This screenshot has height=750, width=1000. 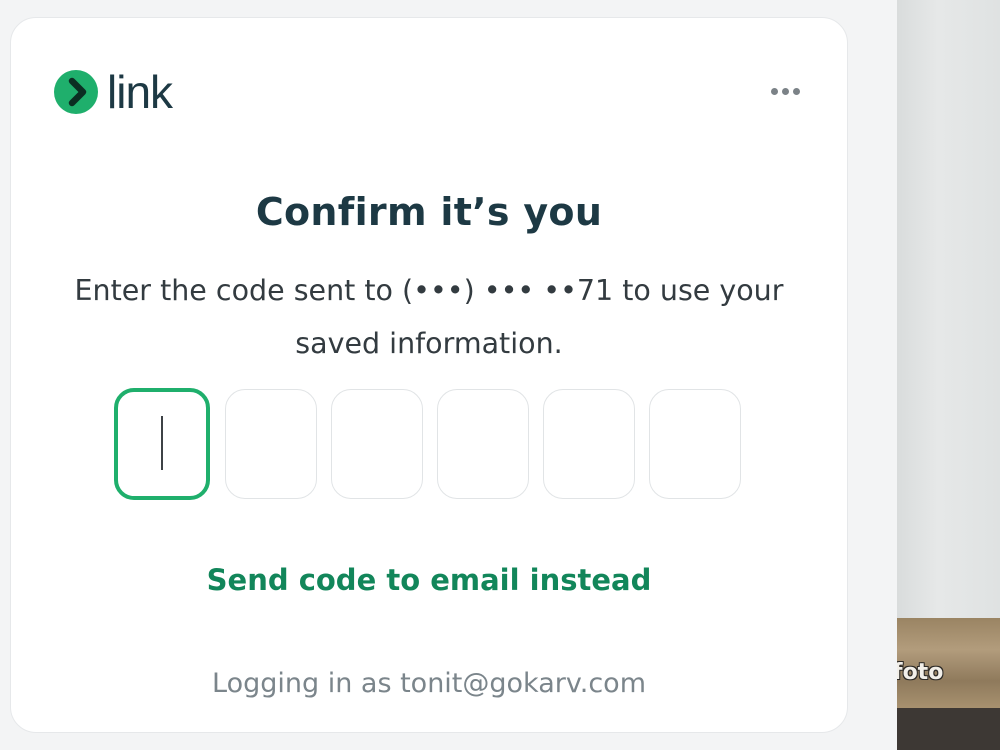 I want to click on link-logo: link, so click(x=113, y=92).